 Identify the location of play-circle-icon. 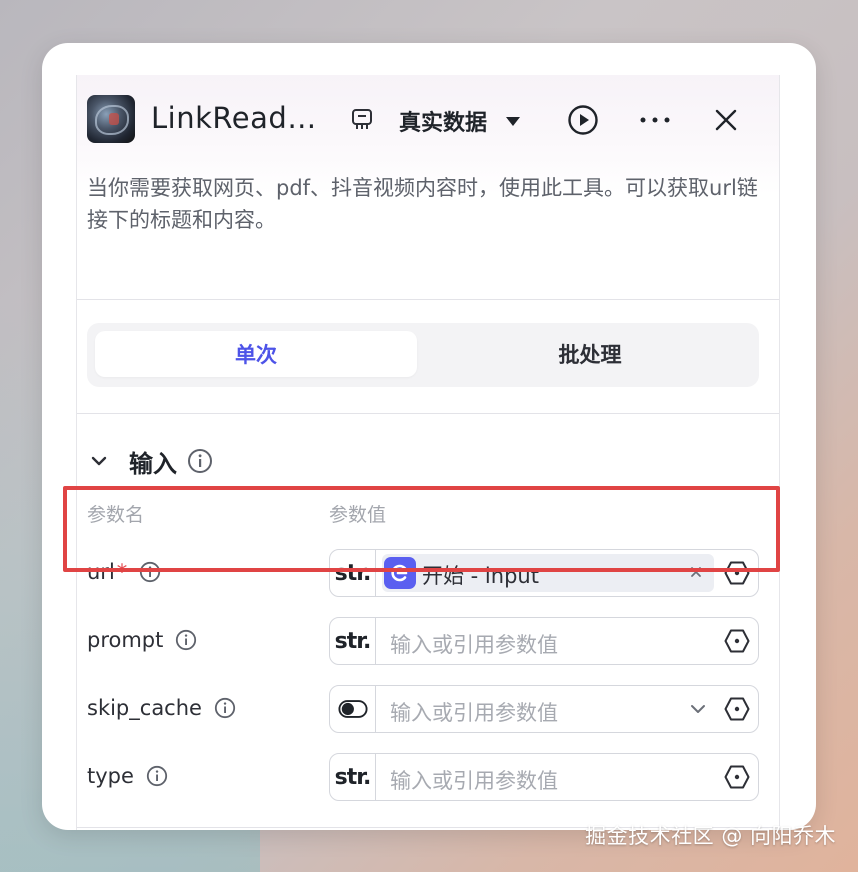
(583, 120).